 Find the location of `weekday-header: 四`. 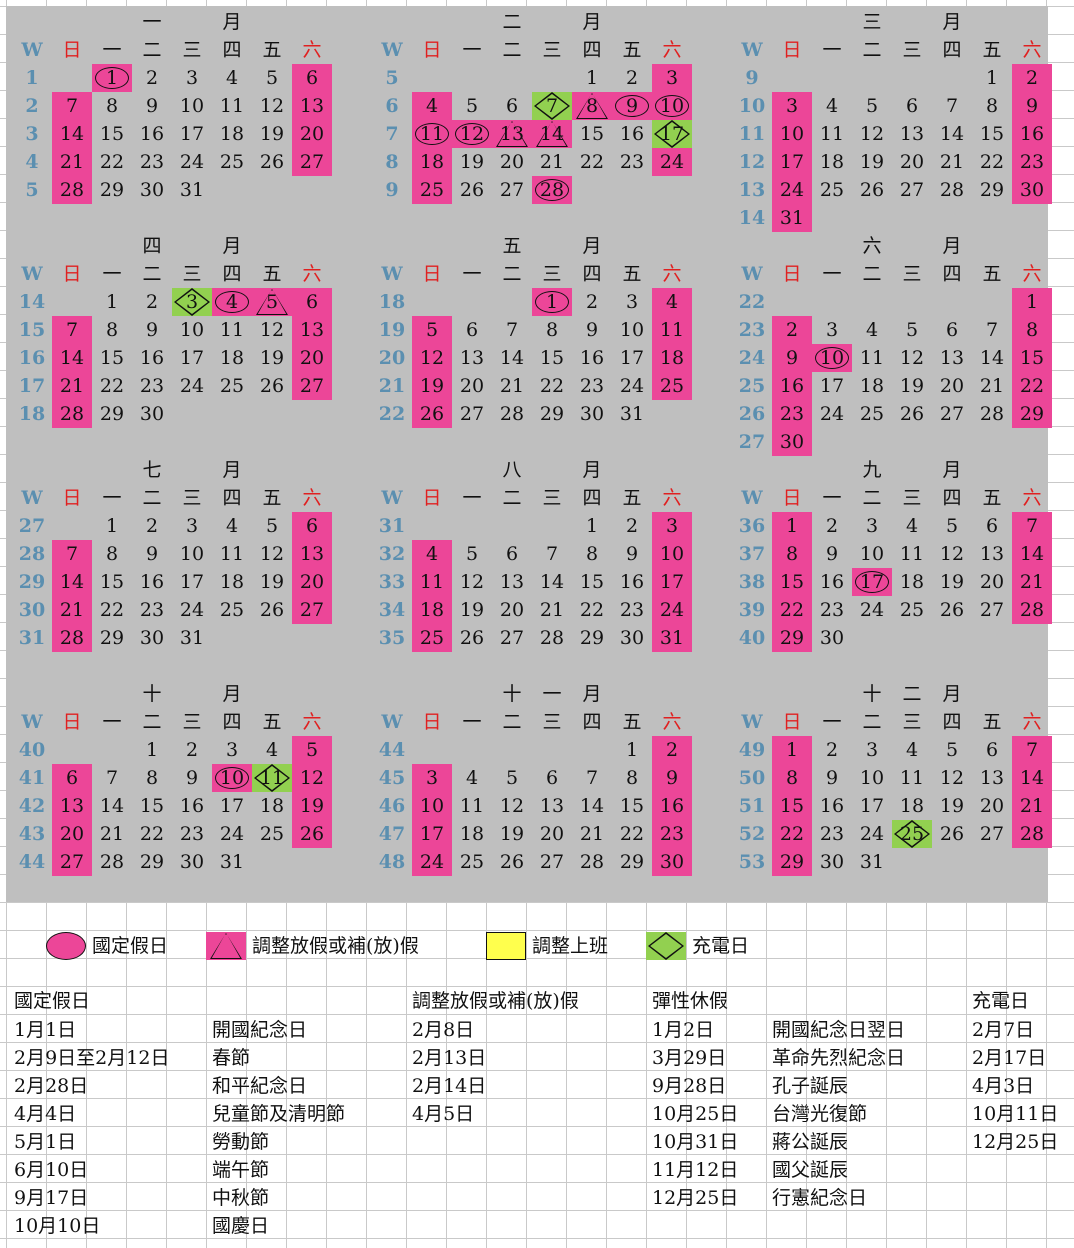

weekday-header: 四 is located at coordinates (592, 498).